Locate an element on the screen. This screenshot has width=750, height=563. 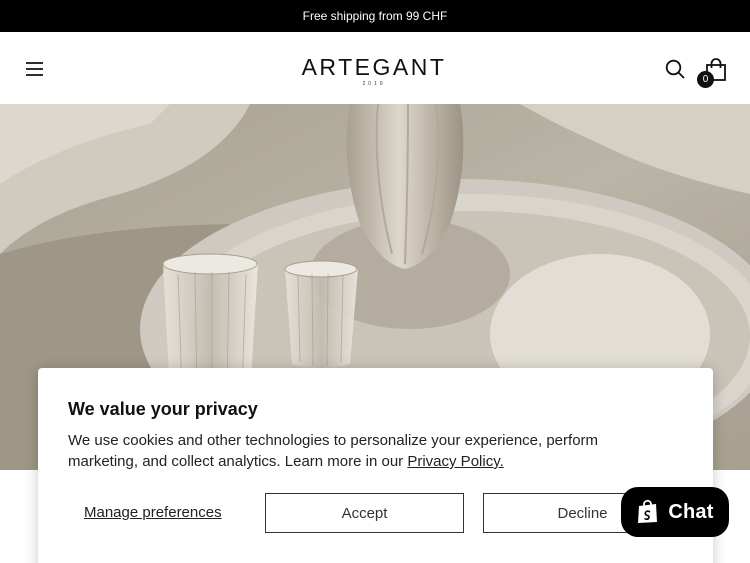
privacy-policy-link: Privacy Policy. is located at coordinates (455, 461).